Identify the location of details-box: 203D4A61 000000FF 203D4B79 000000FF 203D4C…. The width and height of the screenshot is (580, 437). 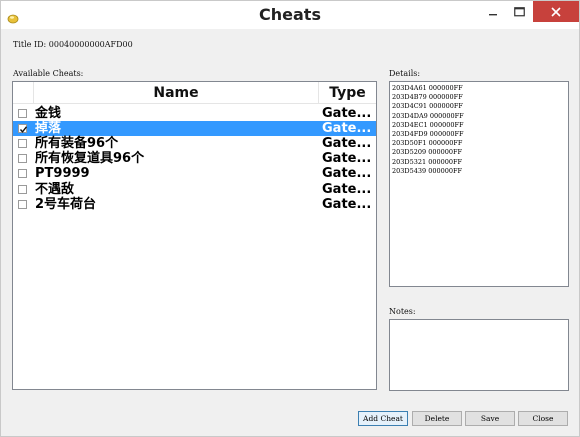
(479, 184).